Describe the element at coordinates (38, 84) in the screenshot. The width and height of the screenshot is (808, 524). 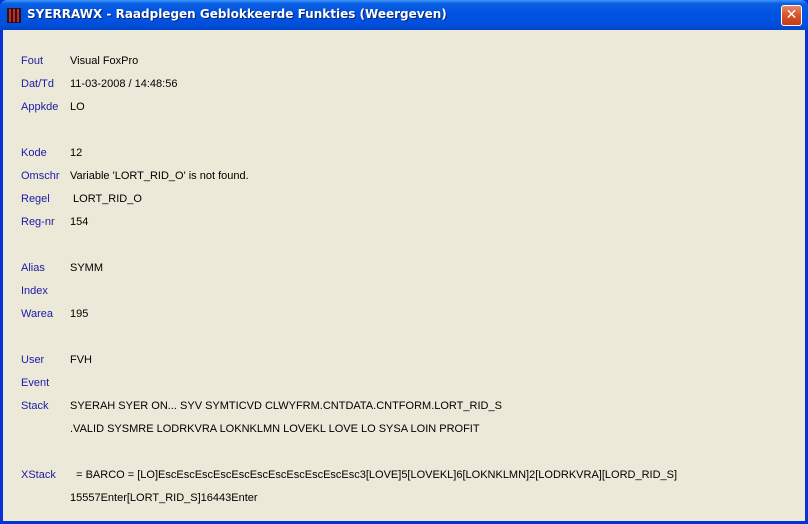
I see `dattd-label: Dat/Td` at that location.